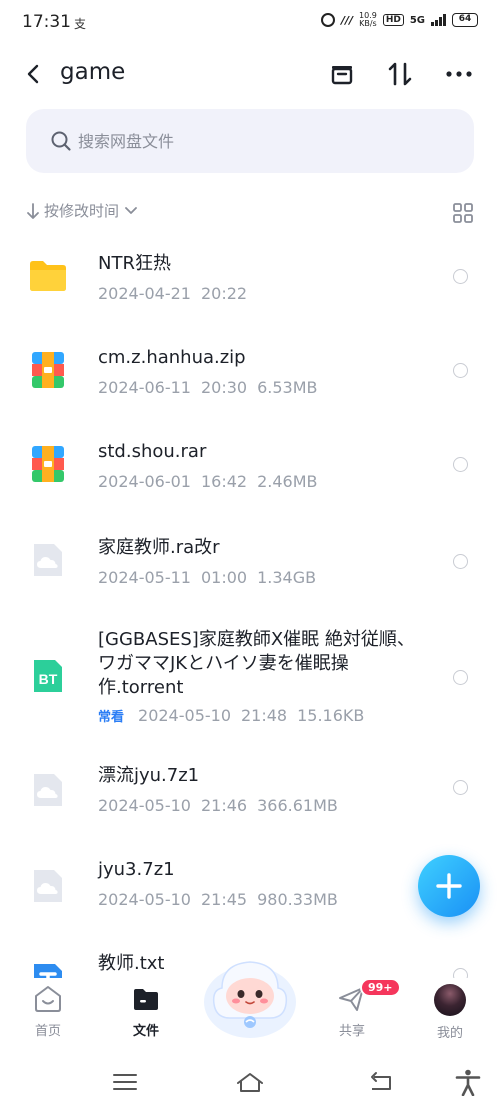  What do you see at coordinates (125, 1082) in the screenshot?
I see `menu-icon` at bounding box center [125, 1082].